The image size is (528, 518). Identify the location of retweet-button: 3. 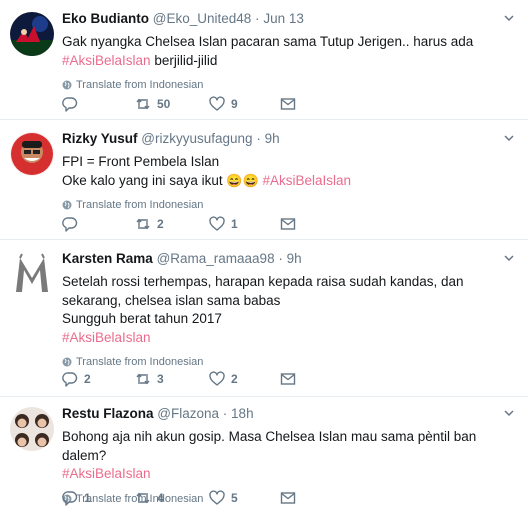
(149, 379).